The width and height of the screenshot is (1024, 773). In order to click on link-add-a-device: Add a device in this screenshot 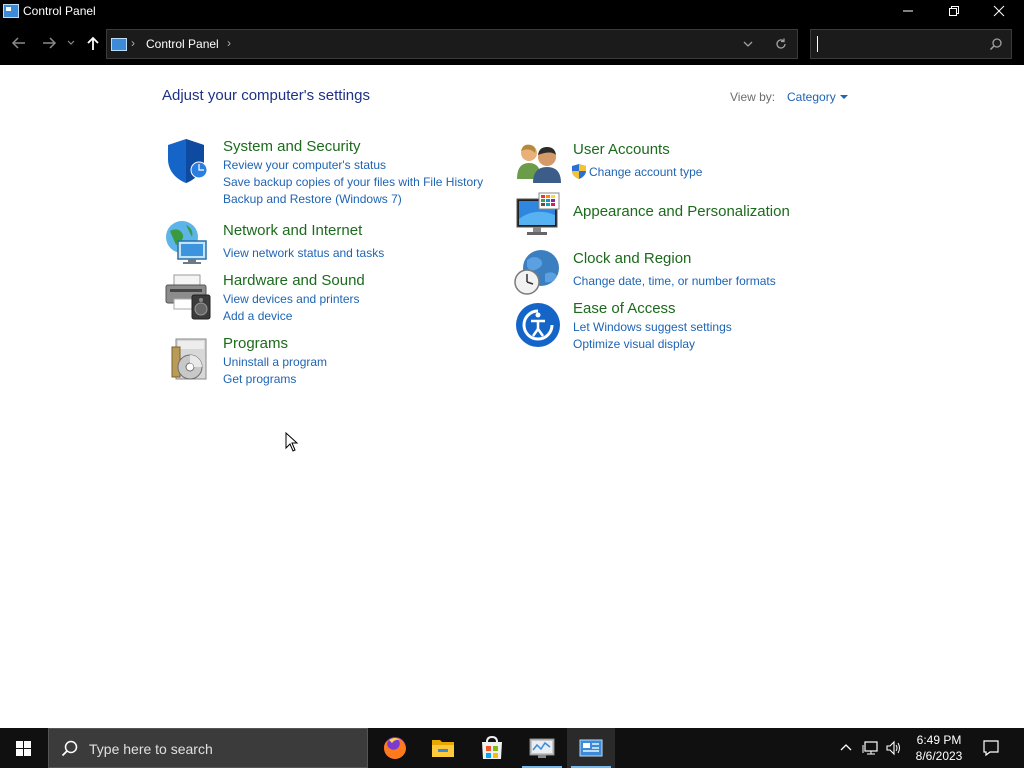, I will do `click(257, 316)`.